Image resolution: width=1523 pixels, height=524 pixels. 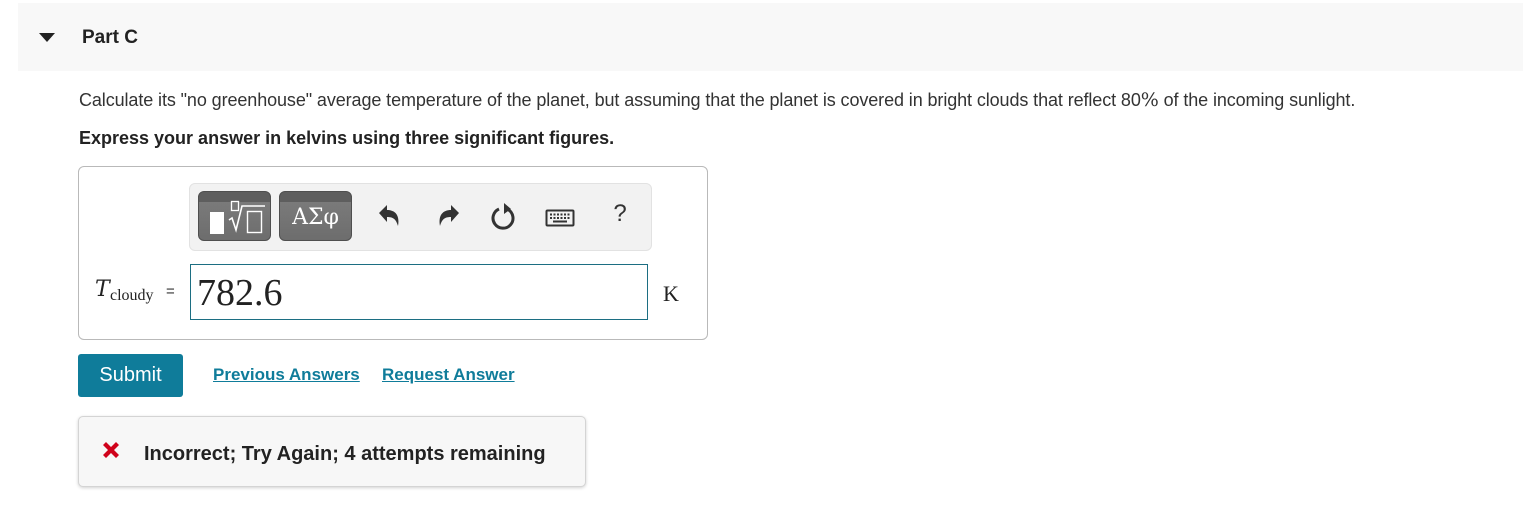 What do you see at coordinates (246, 217) in the screenshot?
I see `radical-template-icon` at bounding box center [246, 217].